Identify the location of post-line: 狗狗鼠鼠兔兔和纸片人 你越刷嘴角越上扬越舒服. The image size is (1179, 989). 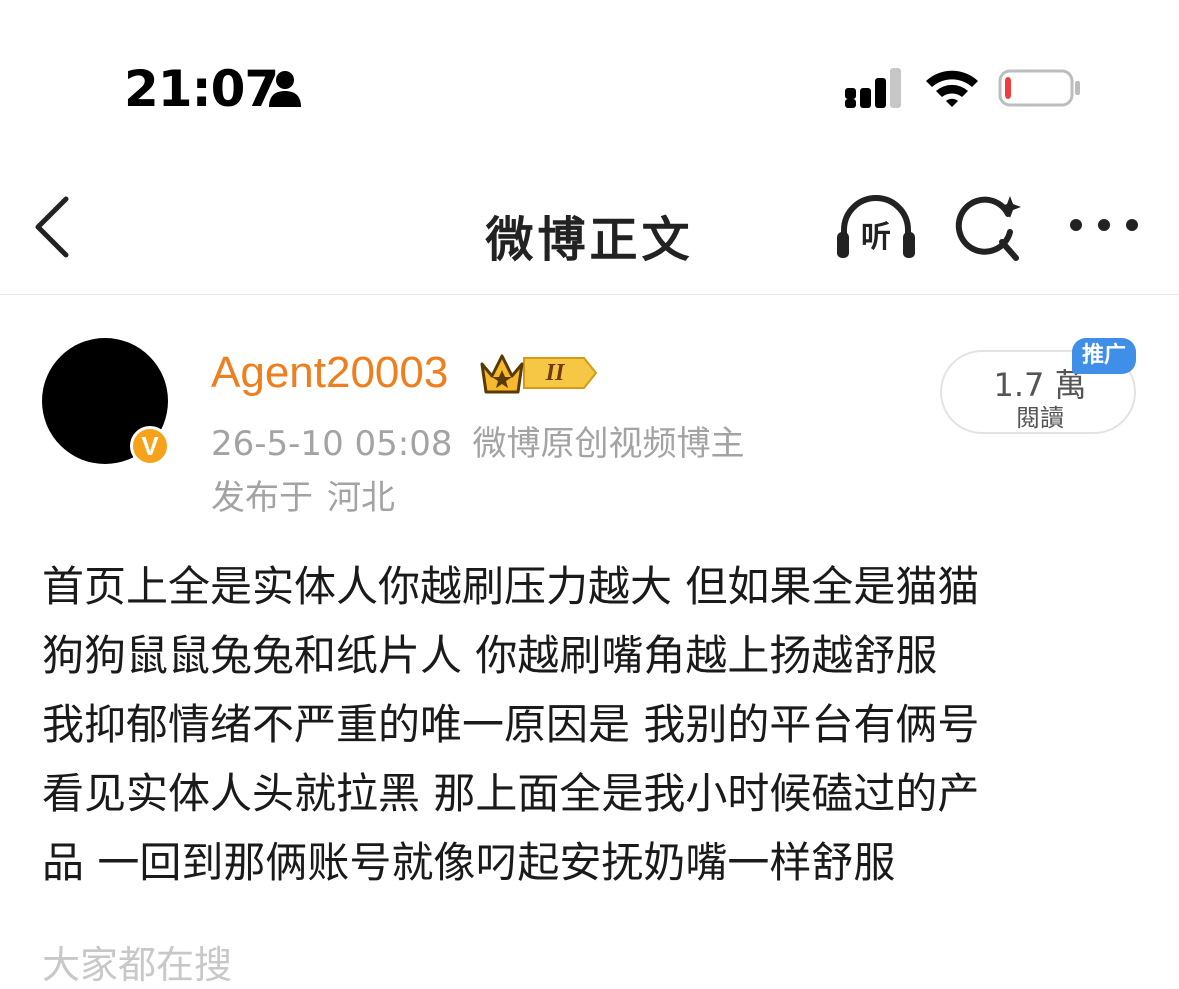
(490, 655).